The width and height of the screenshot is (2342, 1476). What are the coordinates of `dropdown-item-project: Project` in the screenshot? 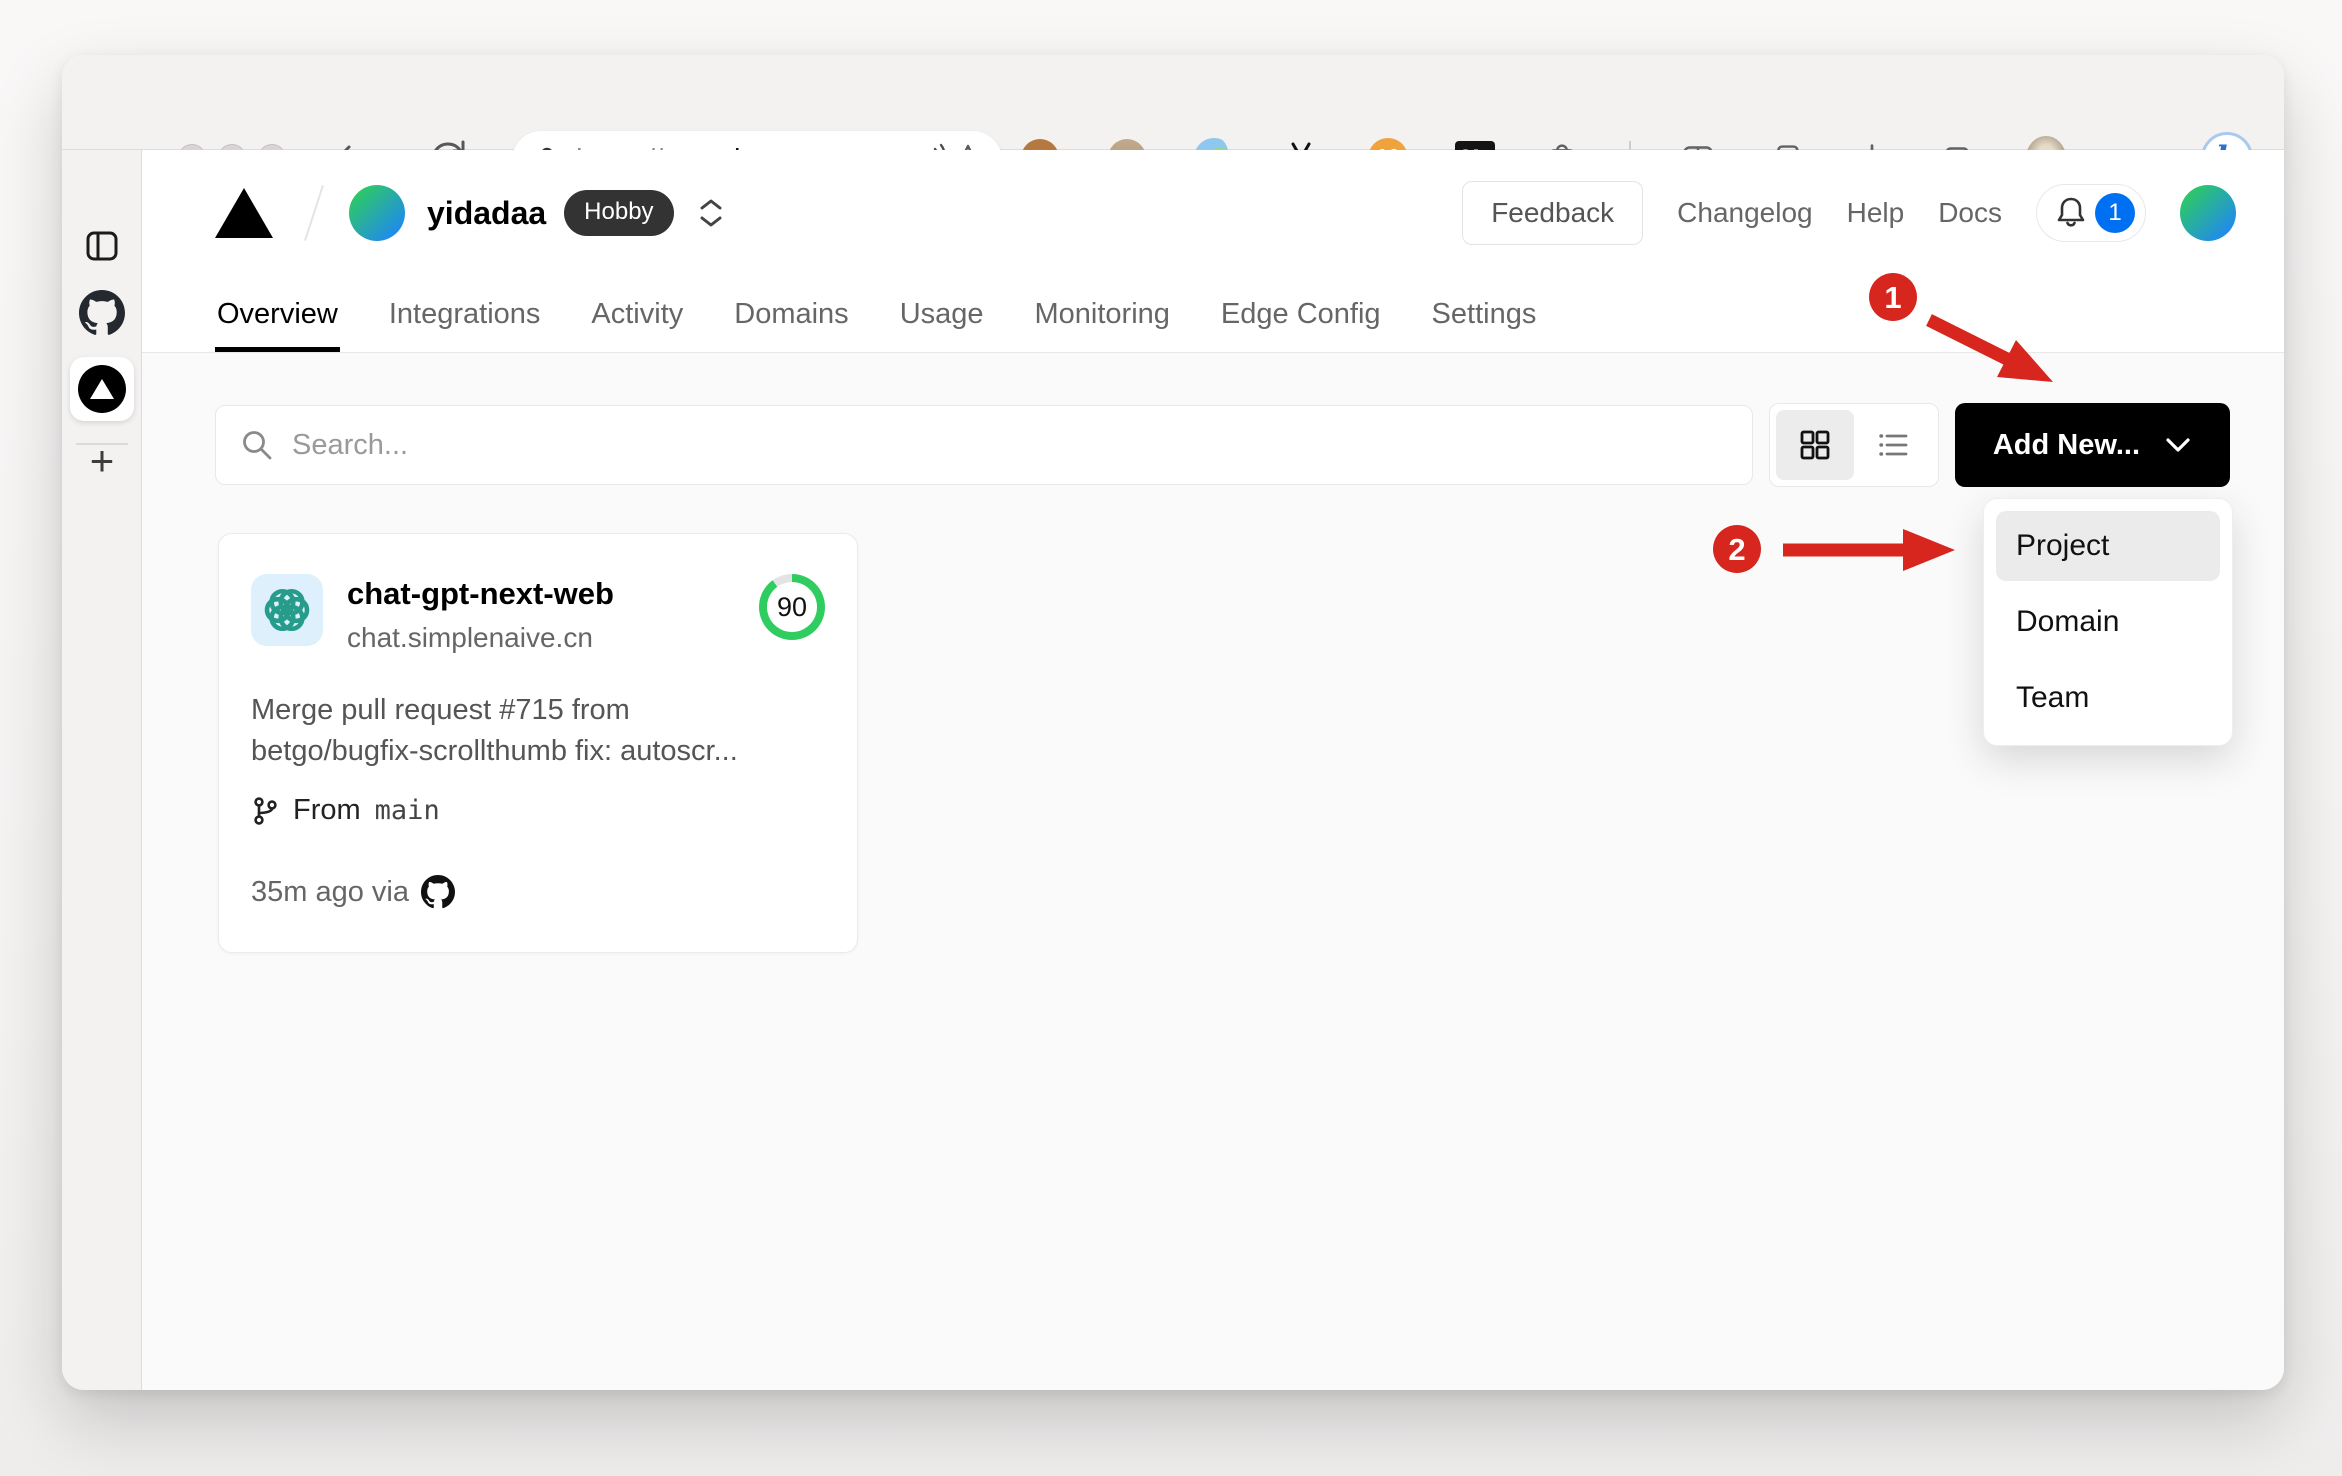 It's located at (2108, 546).